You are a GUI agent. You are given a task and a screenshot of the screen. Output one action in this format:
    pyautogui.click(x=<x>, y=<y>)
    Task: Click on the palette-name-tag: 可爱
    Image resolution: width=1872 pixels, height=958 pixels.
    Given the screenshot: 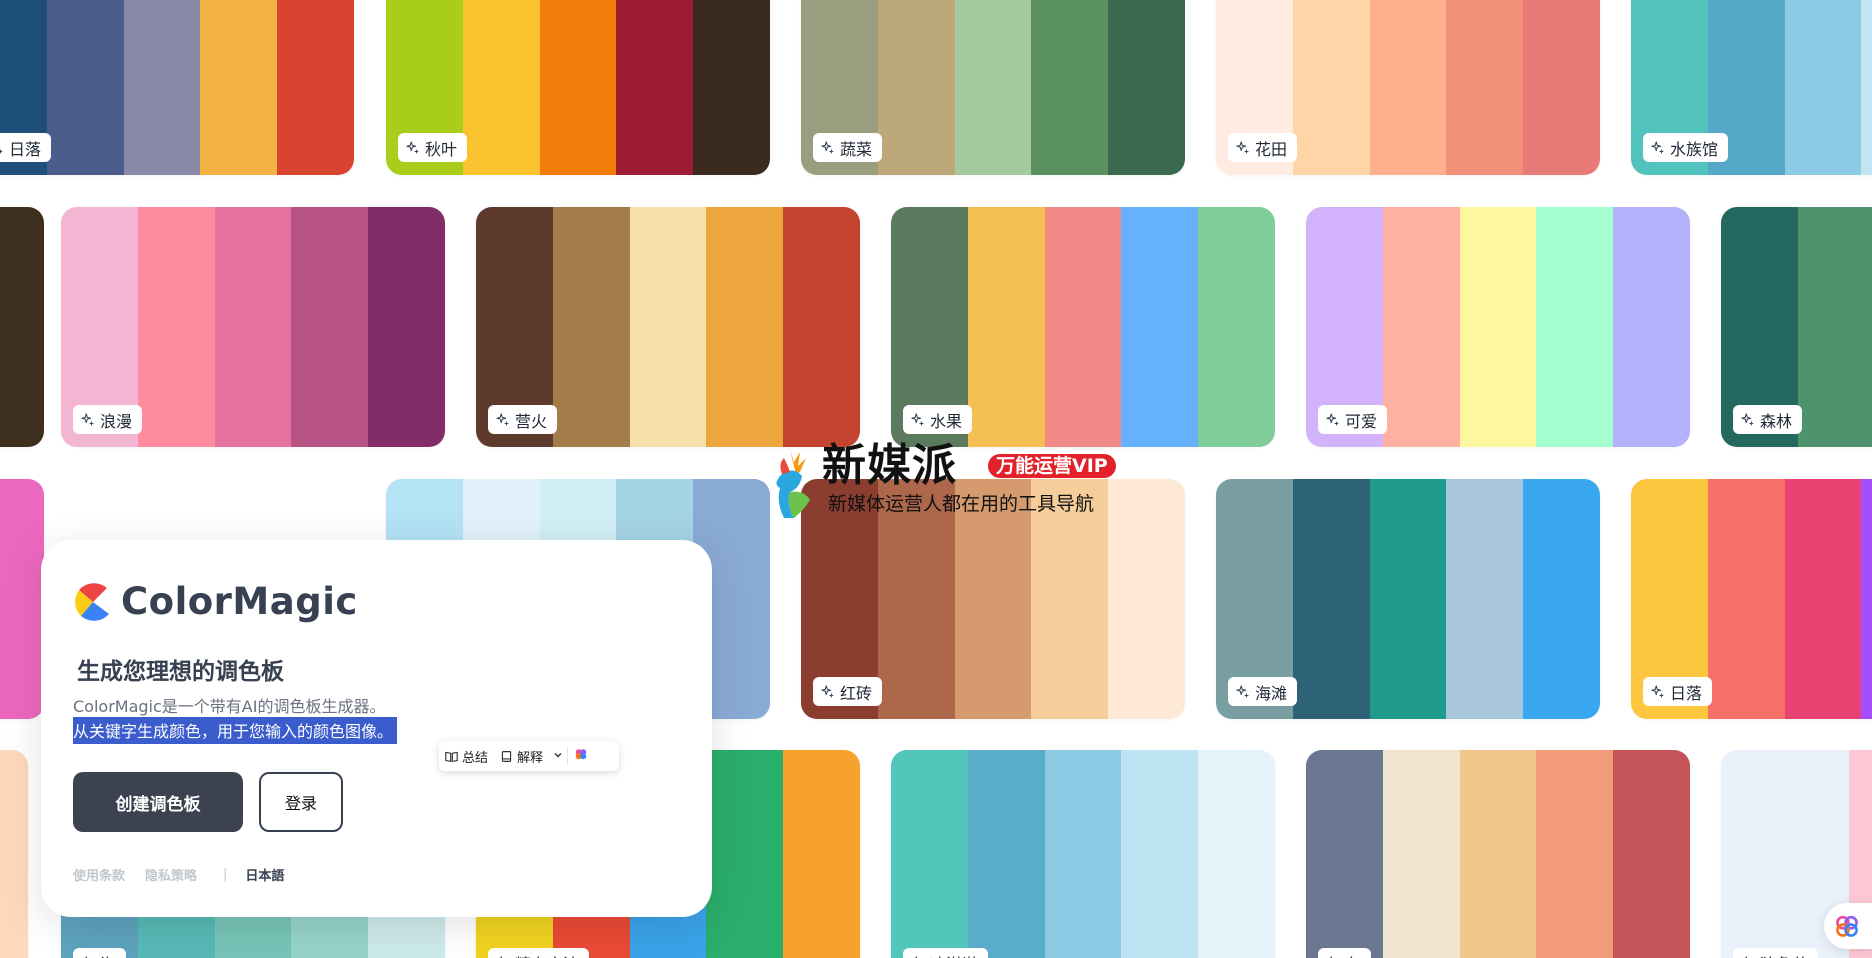 What is the action you would take?
    pyautogui.click(x=1353, y=419)
    